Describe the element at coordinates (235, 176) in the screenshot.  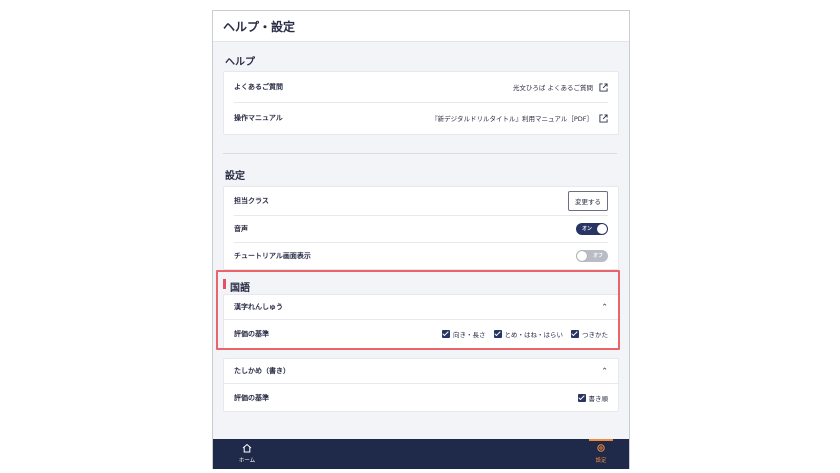
I see `settings-section-title: 設定` at that location.